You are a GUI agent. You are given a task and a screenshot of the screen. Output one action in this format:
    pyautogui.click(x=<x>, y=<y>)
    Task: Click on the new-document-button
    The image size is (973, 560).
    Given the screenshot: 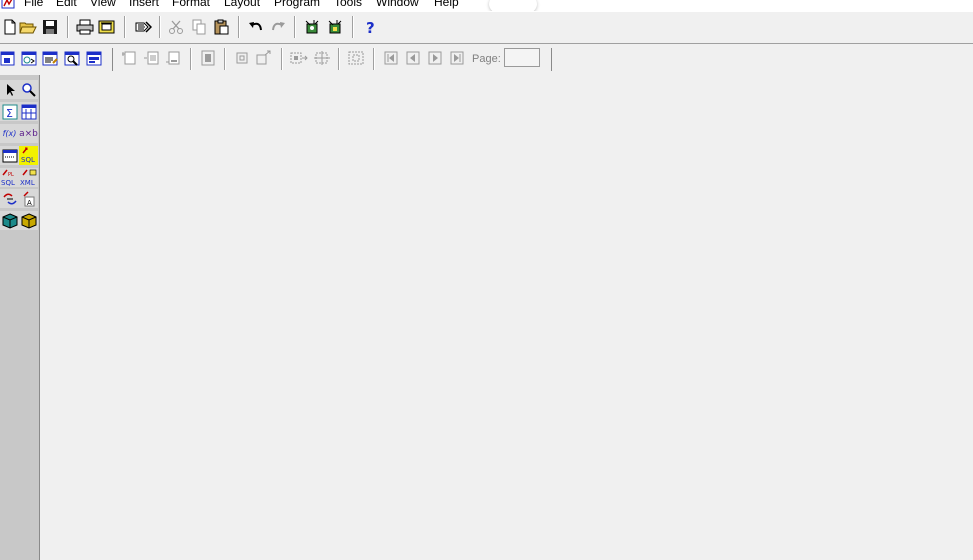 What is the action you would take?
    pyautogui.click(x=10, y=27)
    